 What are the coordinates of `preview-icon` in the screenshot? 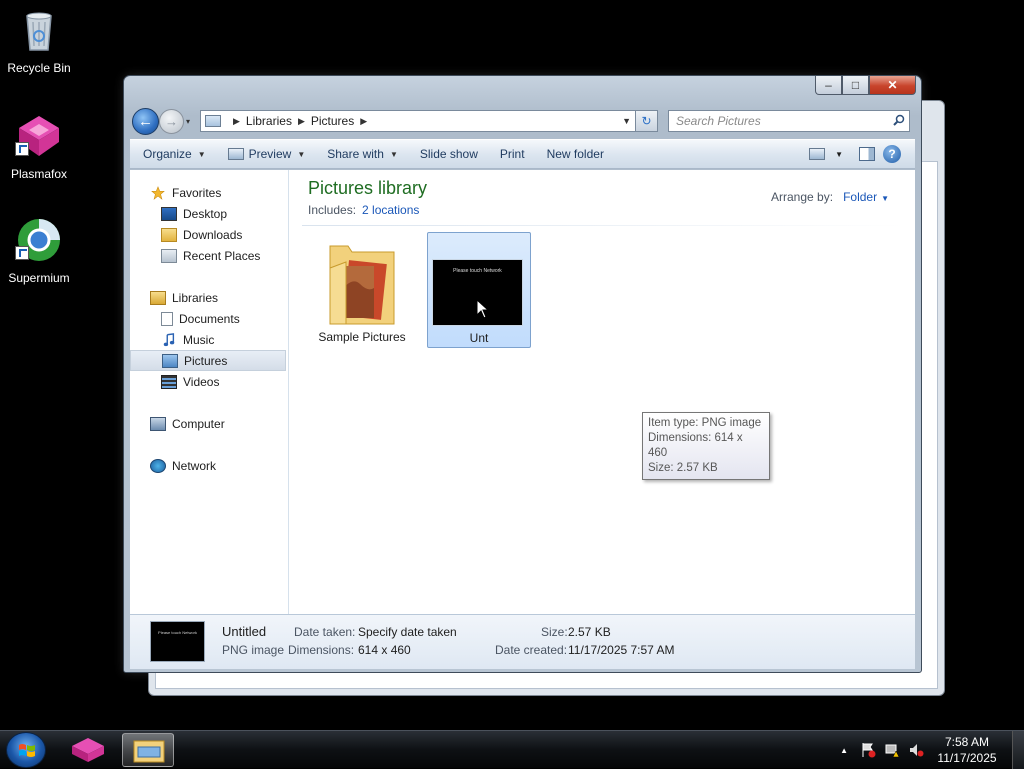 It's located at (235, 154).